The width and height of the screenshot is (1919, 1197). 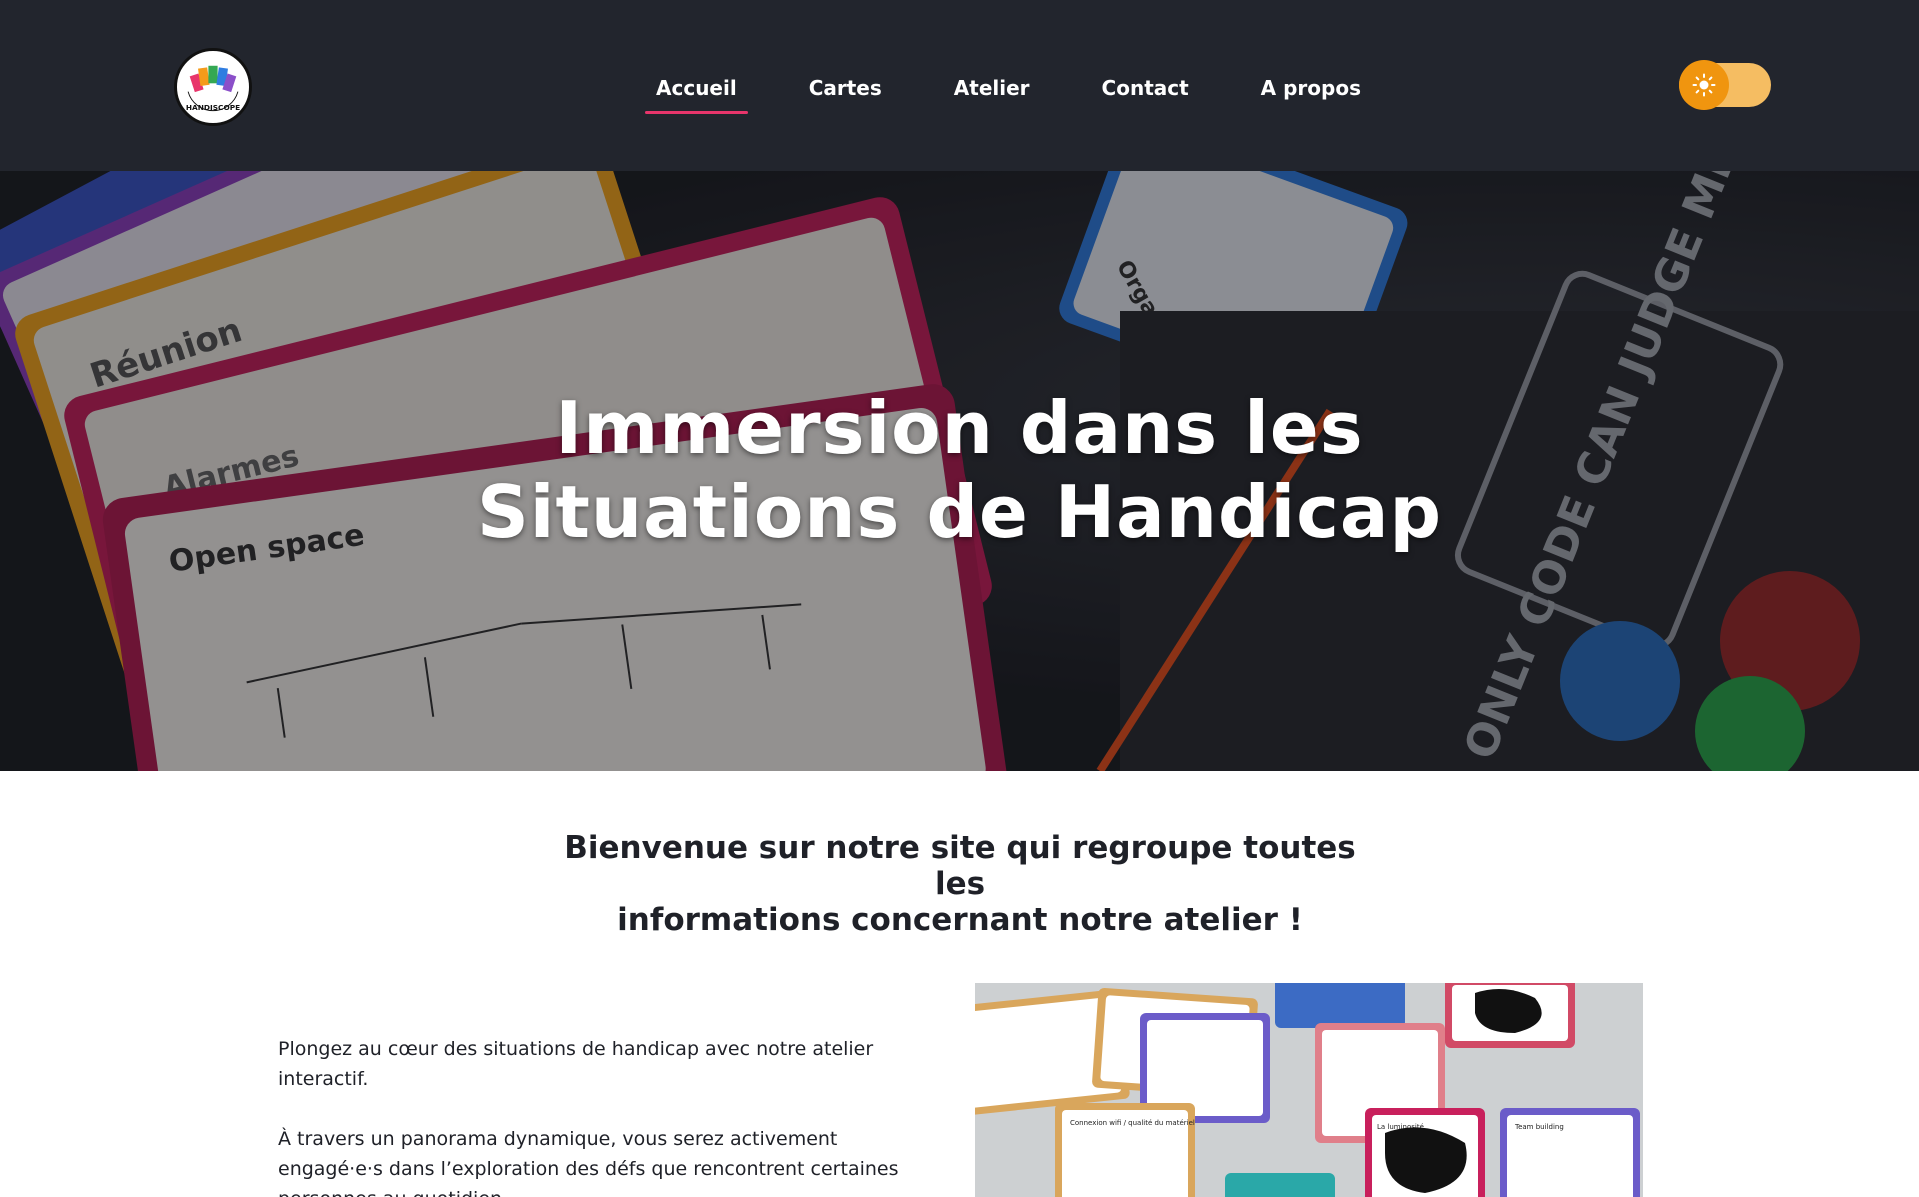 What do you see at coordinates (213, 87) in the screenshot?
I see `handiscope-logo-icon: HANDISCOPE` at bounding box center [213, 87].